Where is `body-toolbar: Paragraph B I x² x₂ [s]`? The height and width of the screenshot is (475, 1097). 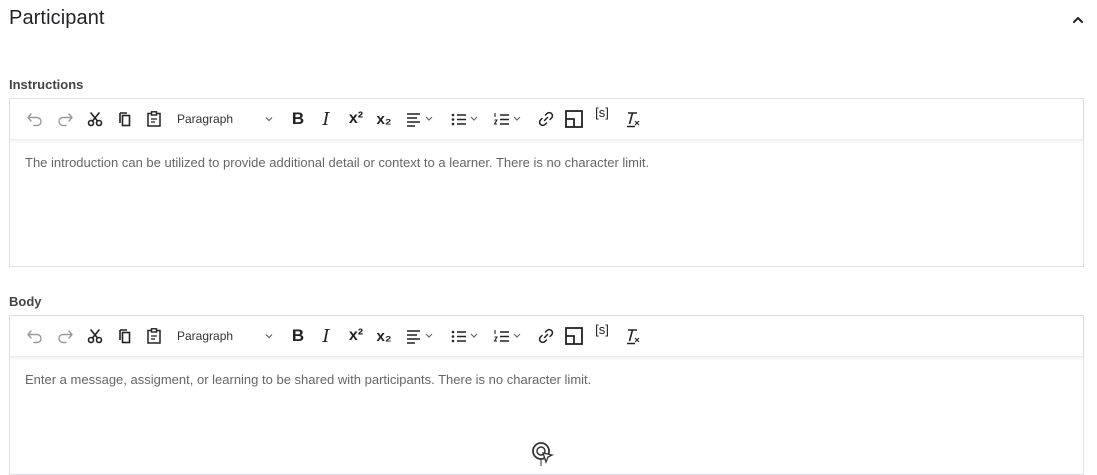 body-toolbar: Paragraph B I x² x₂ [s] is located at coordinates (546, 336).